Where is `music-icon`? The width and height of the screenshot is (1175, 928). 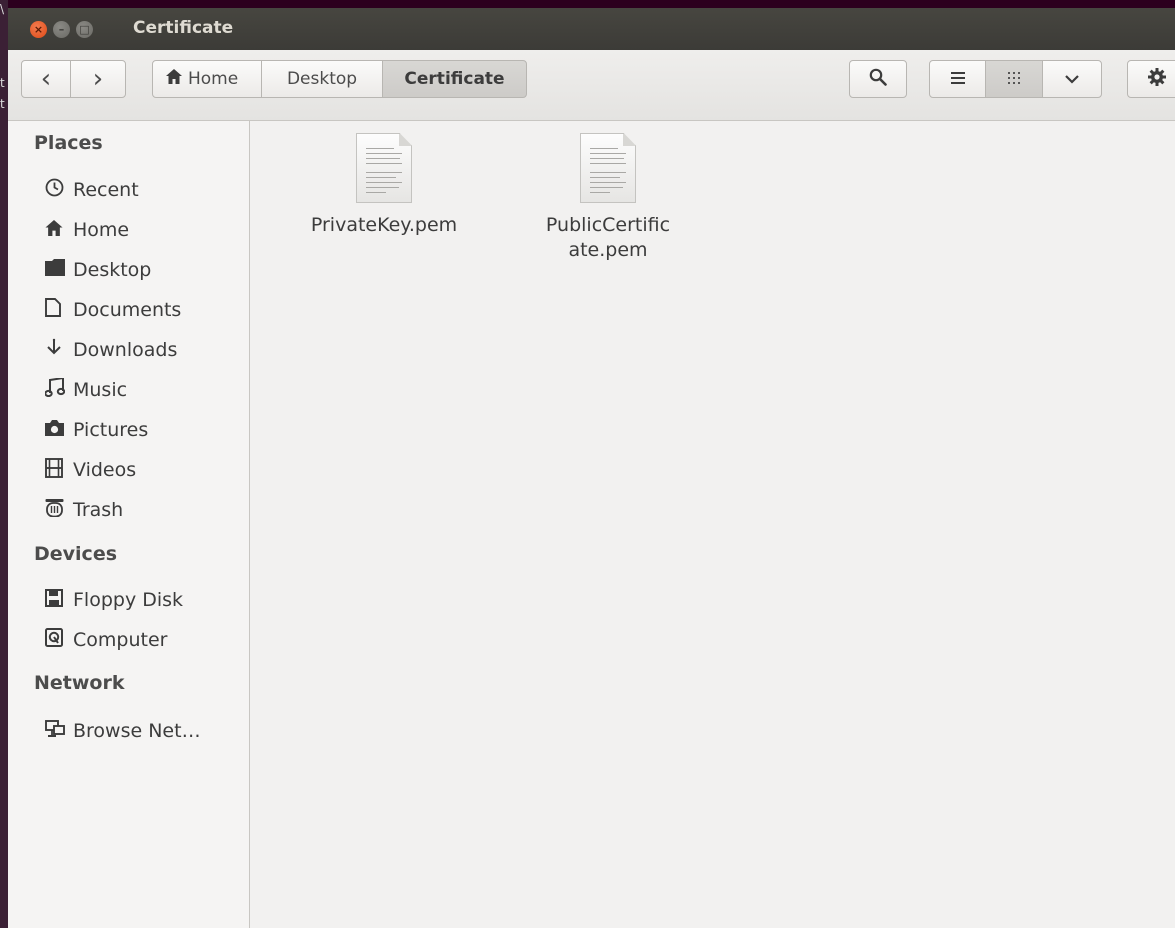 music-icon is located at coordinates (58, 389).